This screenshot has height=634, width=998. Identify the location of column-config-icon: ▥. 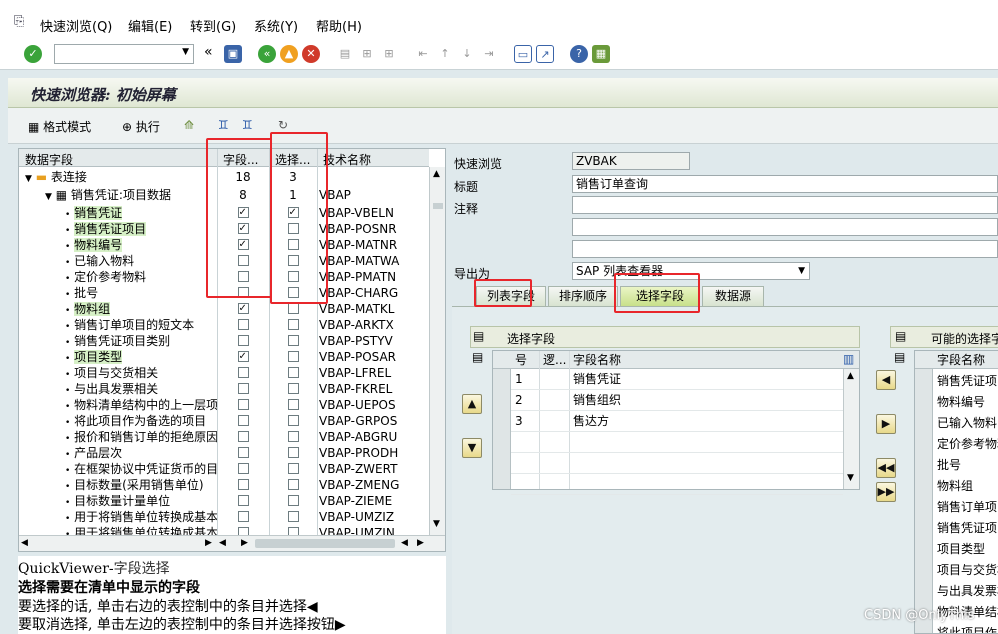
(848, 359).